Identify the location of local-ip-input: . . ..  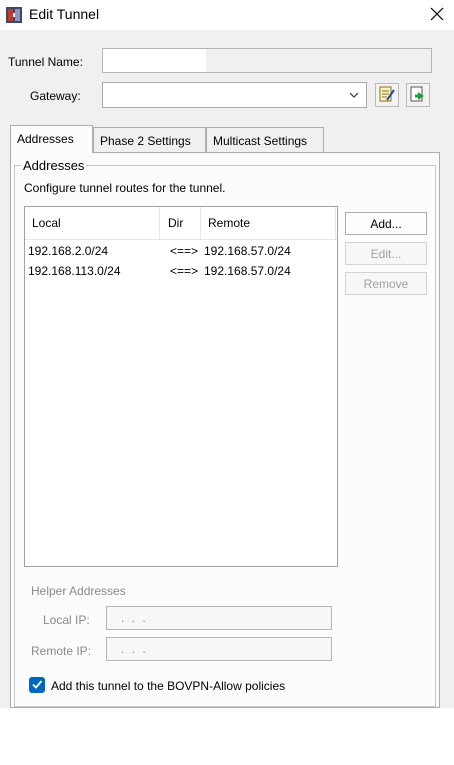
(219, 618).